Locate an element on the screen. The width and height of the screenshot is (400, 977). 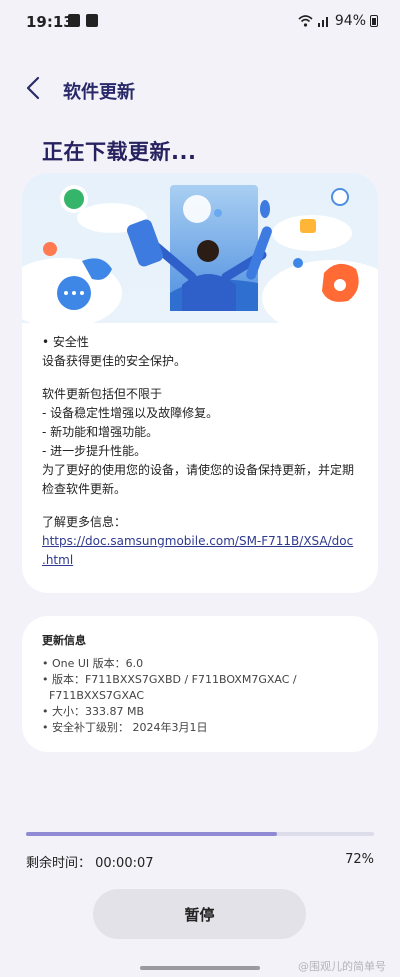
note-line: - 设备稳定性增强以及故障修复。 is located at coordinates (130, 413).